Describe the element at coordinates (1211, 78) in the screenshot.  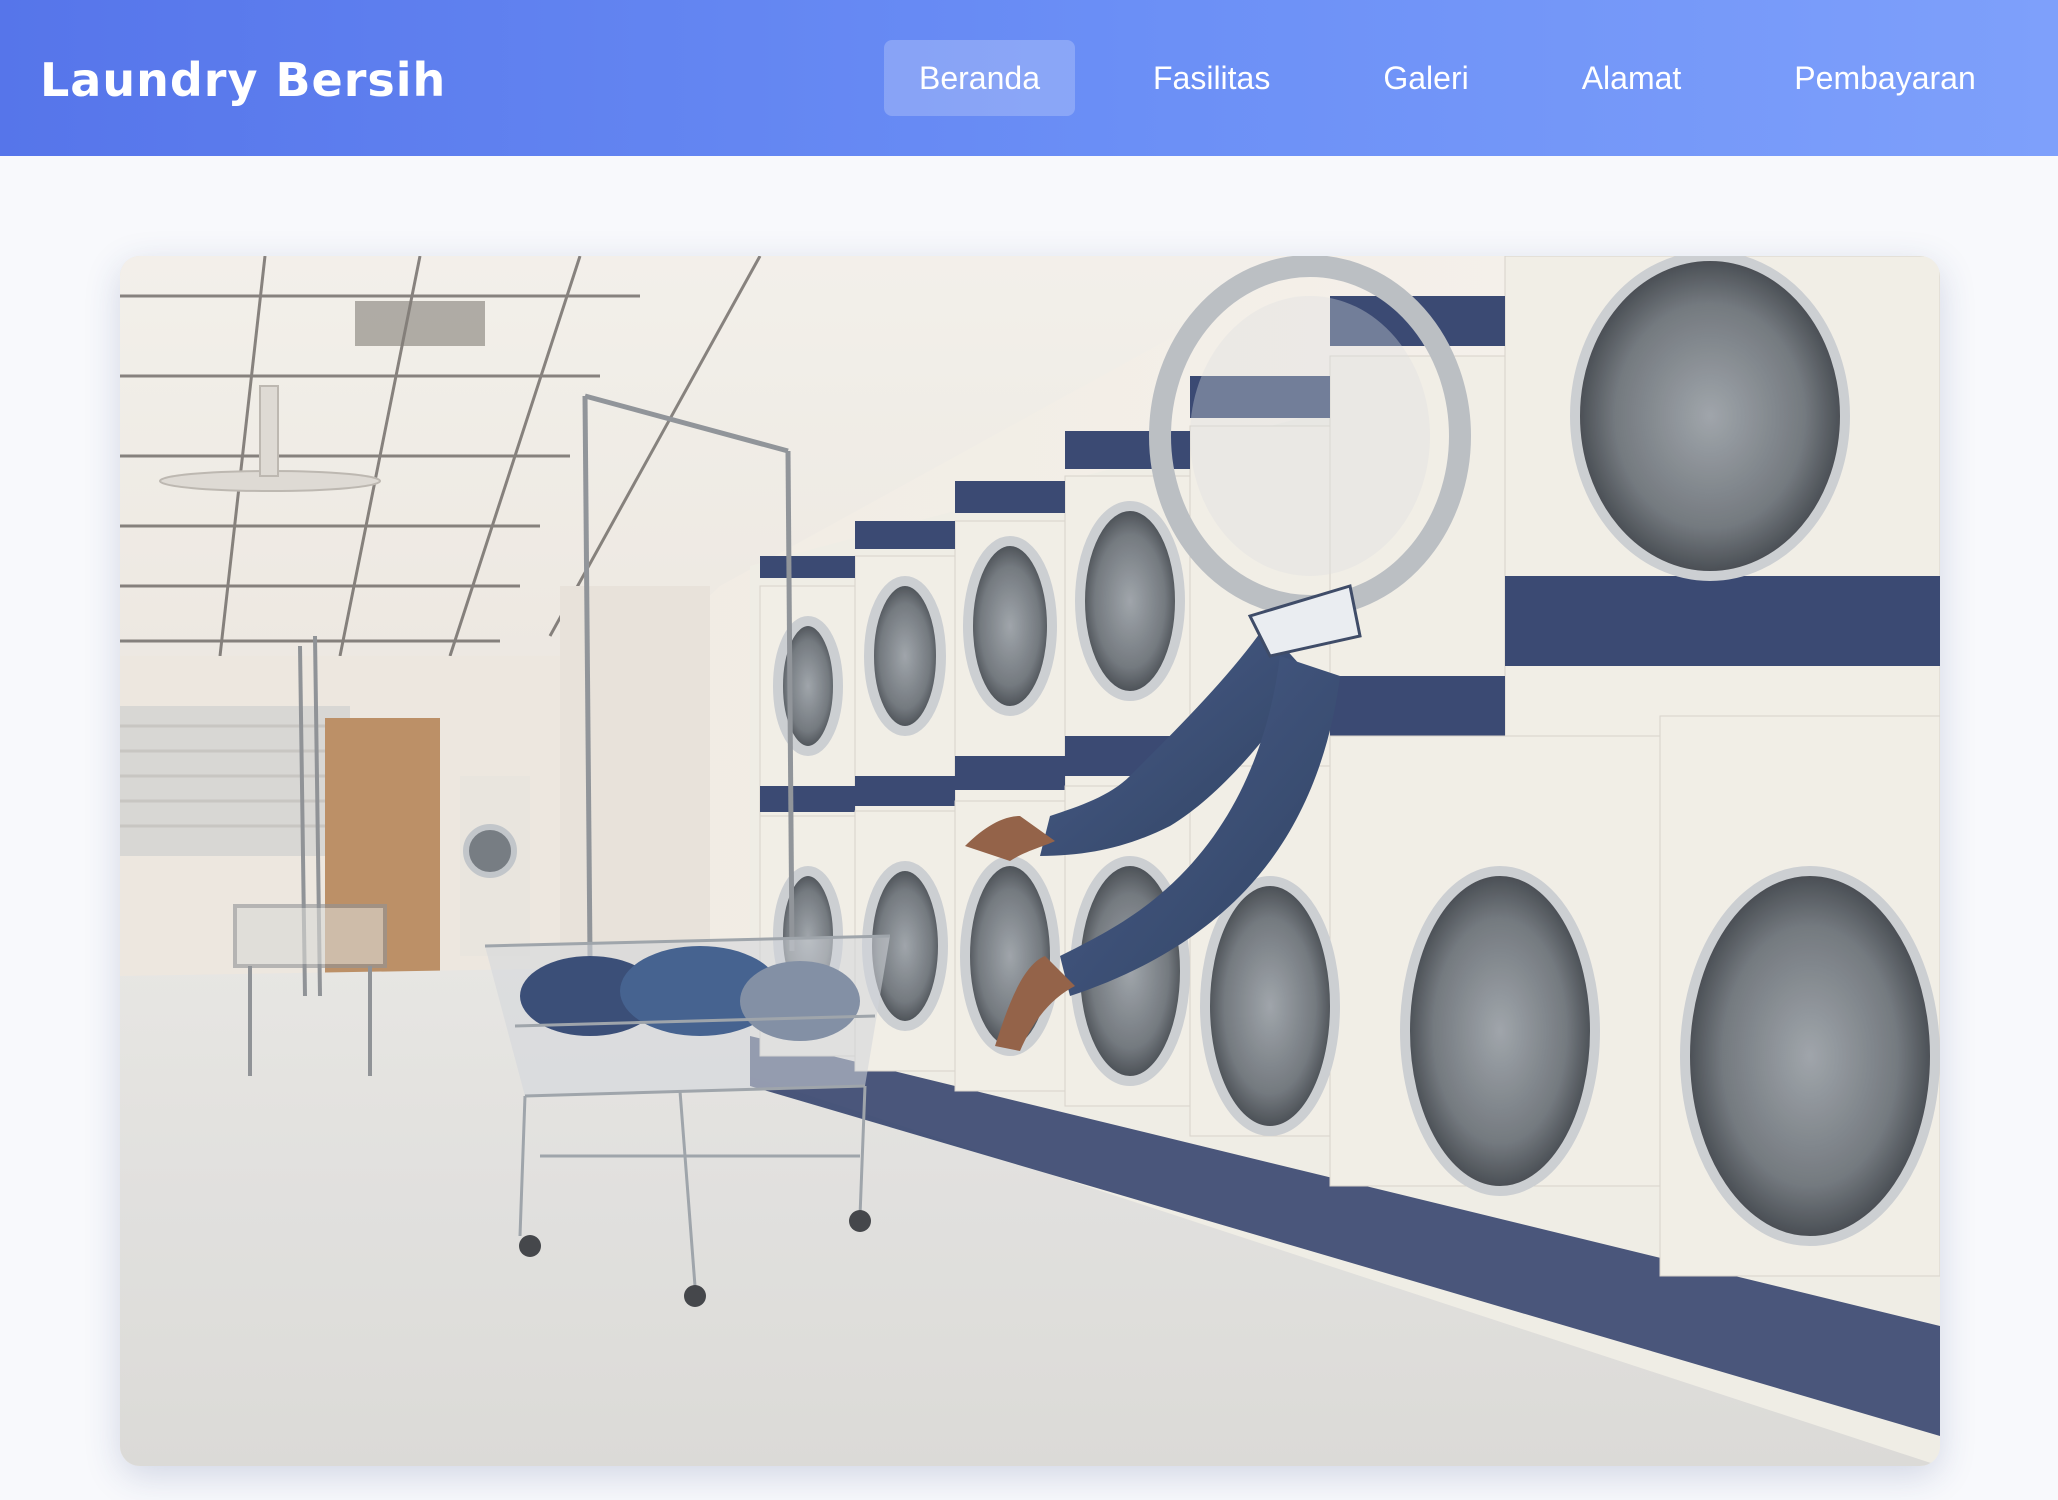
I see `nav-link-fasilitas: Fasilitas` at that location.